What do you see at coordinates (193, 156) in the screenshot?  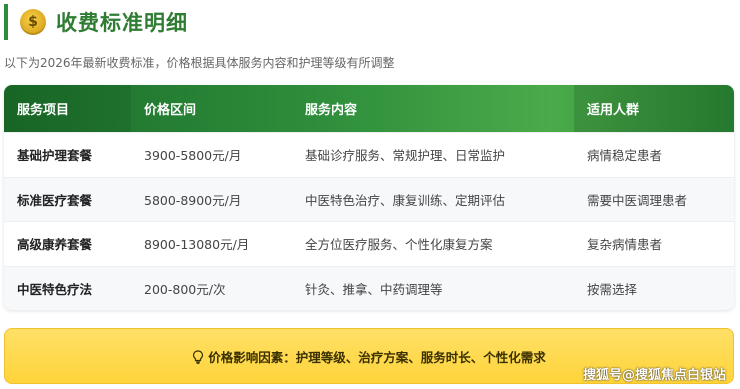 I see `price-cell: 3900-5800元/月` at bounding box center [193, 156].